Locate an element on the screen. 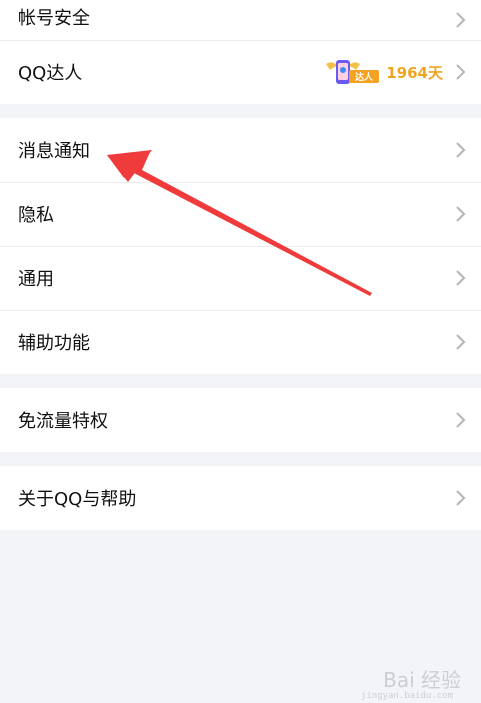 Image resolution: width=481 pixels, height=703 pixels. row-label: 消息通知 is located at coordinates (54, 151).